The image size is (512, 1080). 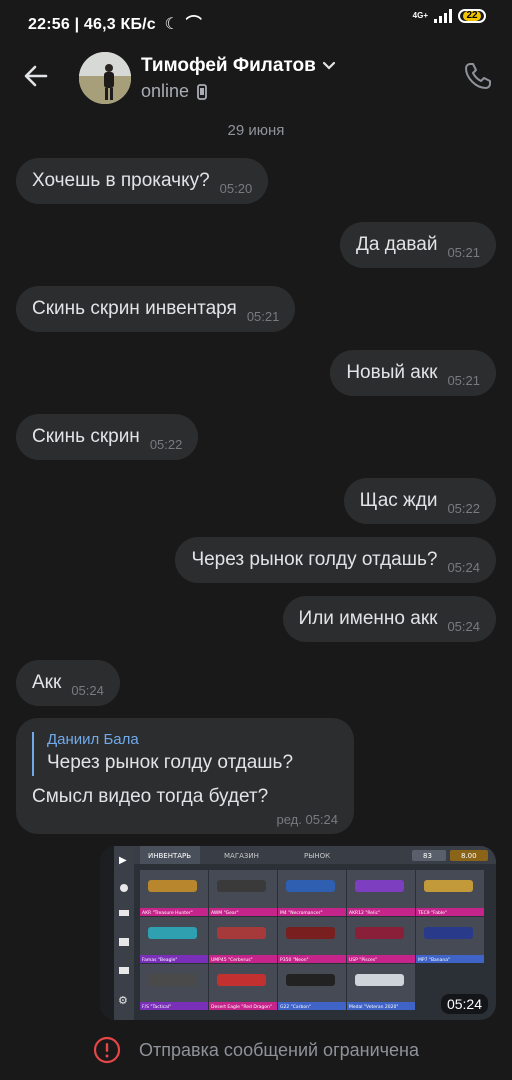 What do you see at coordinates (420, 15) in the screenshot?
I see `network-type: 4G+` at bounding box center [420, 15].